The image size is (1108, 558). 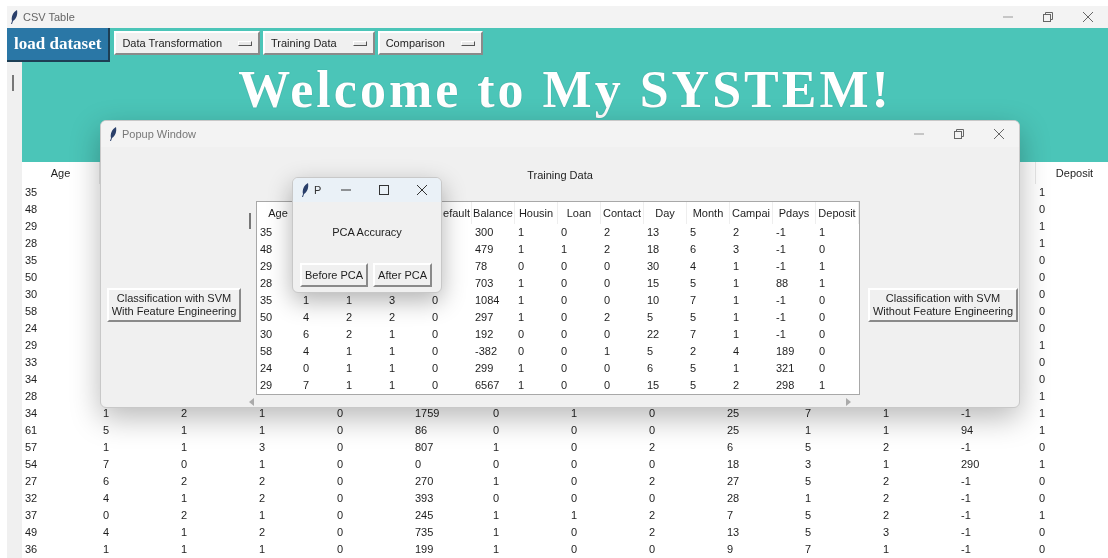 What do you see at coordinates (251, 401) in the screenshot?
I see `scroll-left-icon` at bounding box center [251, 401].